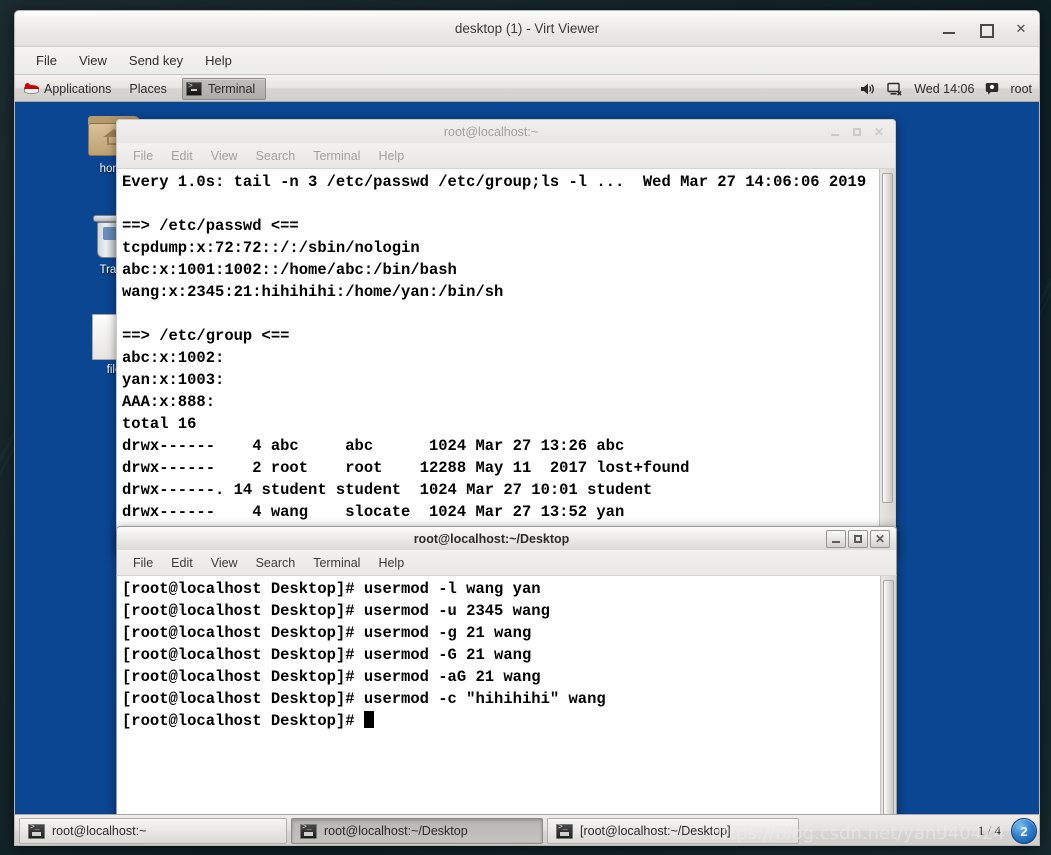 This screenshot has width=1051, height=855. What do you see at coordinates (506, 156) in the screenshot?
I see `terminal-watch-menubar: File Edit View Search Terminal Help` at bounding box center [506, 156].